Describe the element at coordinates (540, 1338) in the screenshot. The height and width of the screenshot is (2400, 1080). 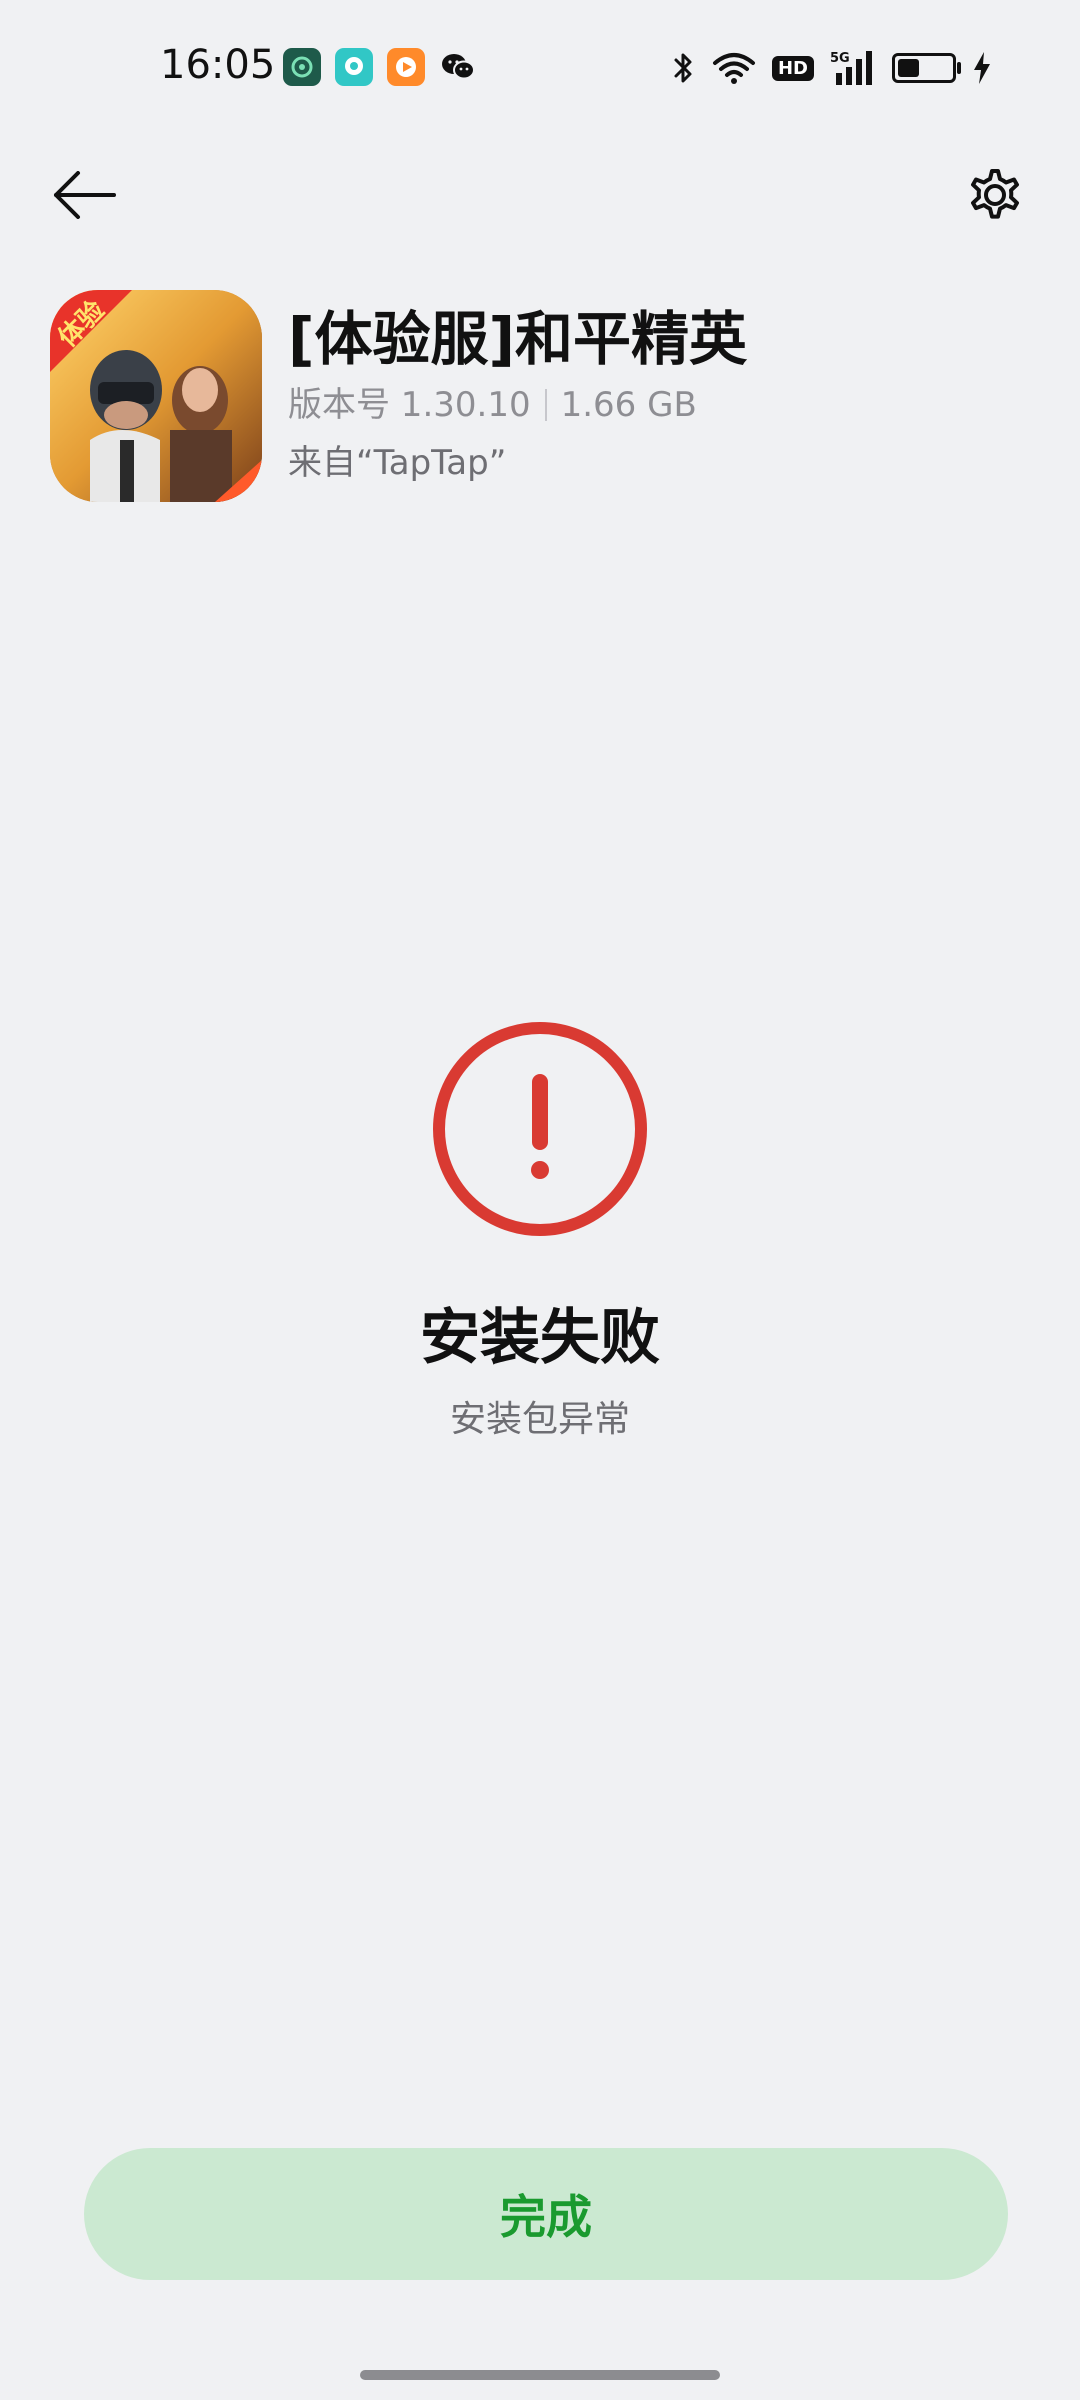
I see `result-title: 安装失败` at that location.